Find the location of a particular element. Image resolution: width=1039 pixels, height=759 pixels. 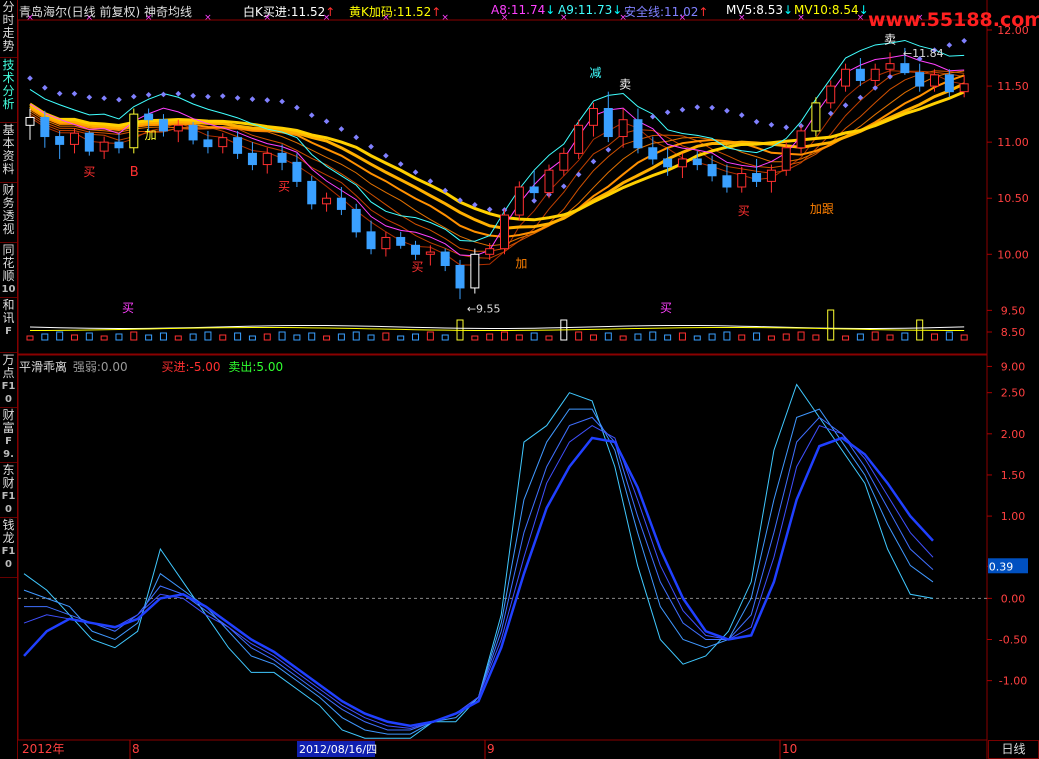

period-selector: 日线 is located at coordinates (1013, 749).